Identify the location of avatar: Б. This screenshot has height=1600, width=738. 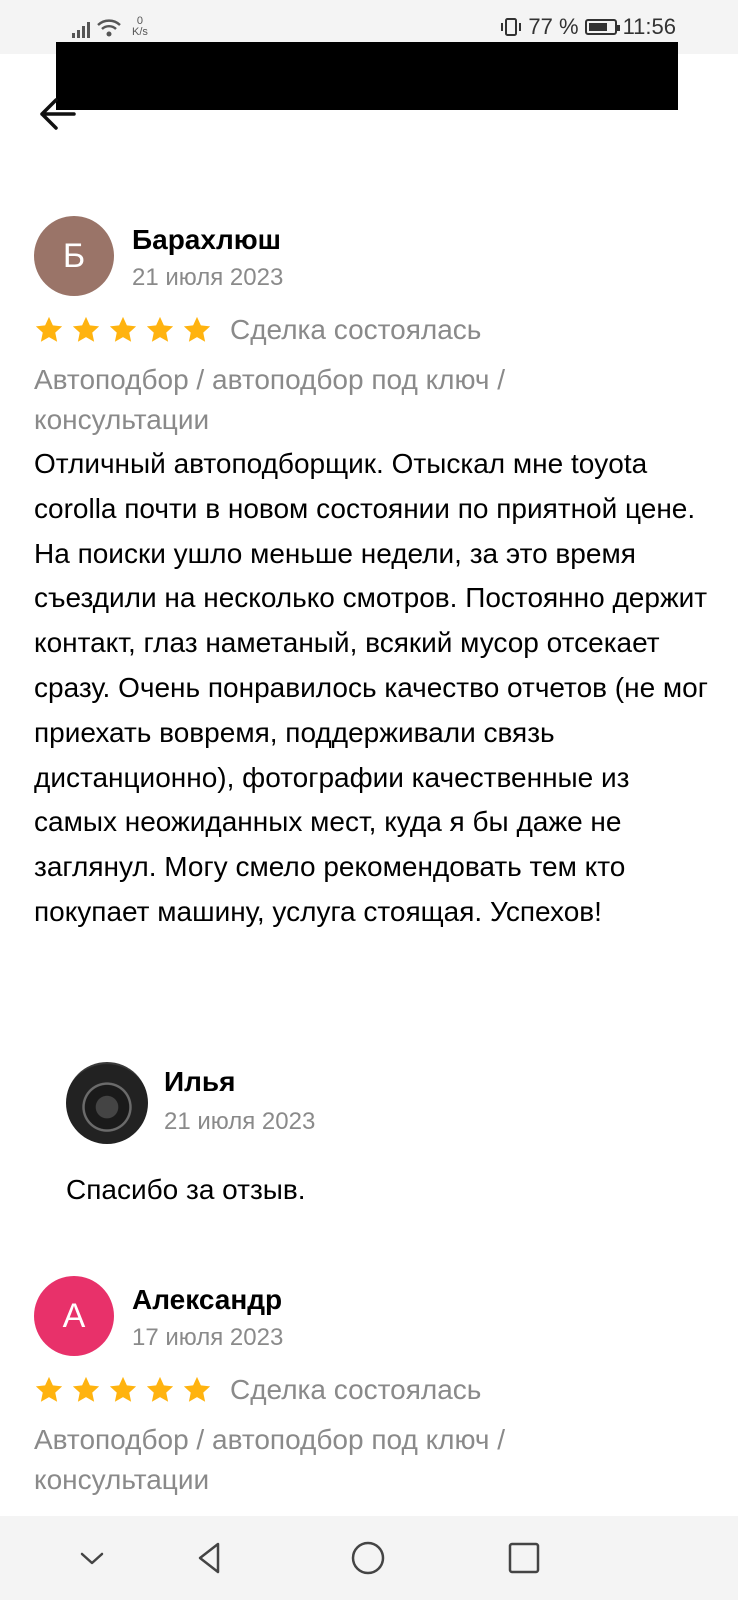
(74, 256).